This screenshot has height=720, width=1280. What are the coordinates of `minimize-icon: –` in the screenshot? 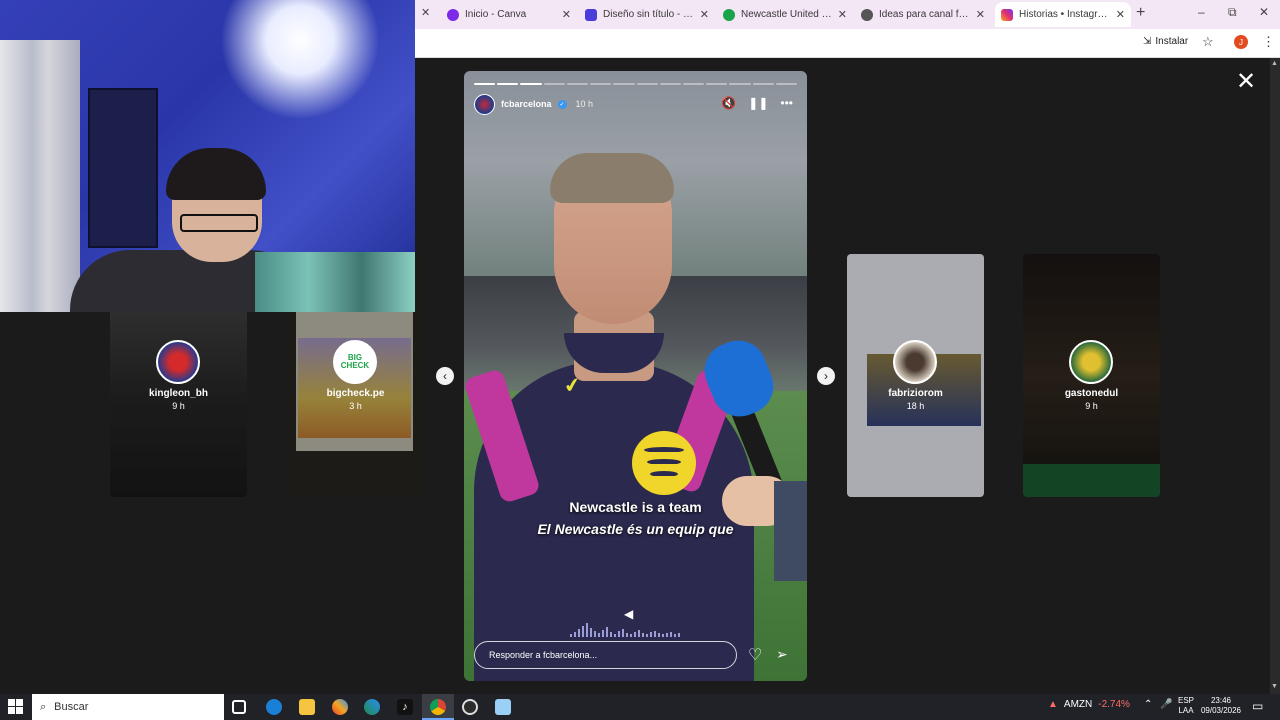 It's located at (1201, 12).